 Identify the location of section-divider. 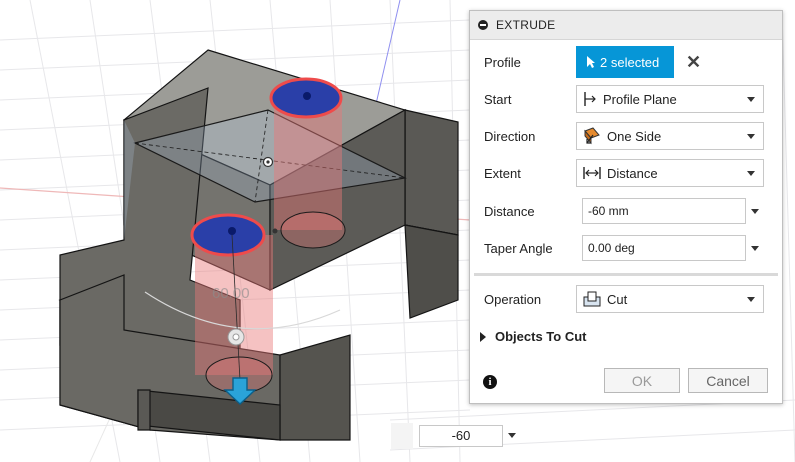
(626, 274).